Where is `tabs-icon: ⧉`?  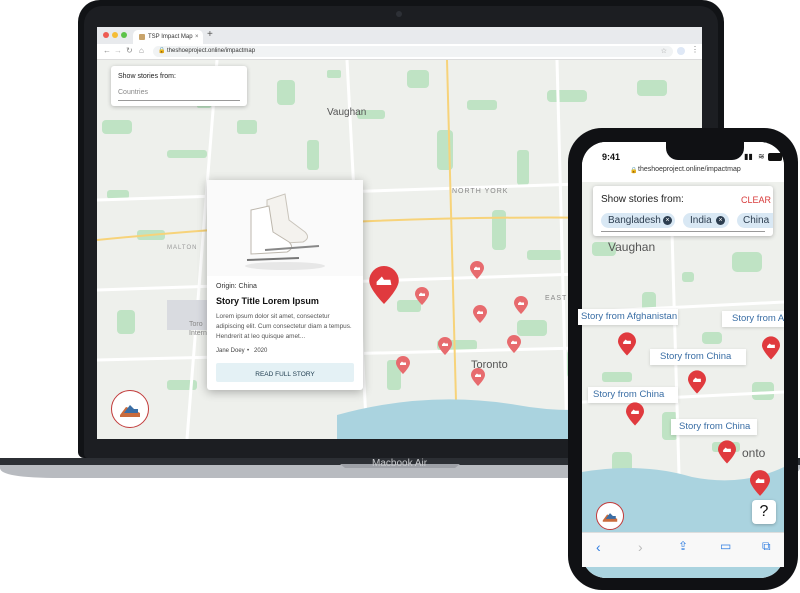
tabs-icon: ⧉ is located at coordinates (766, 546).